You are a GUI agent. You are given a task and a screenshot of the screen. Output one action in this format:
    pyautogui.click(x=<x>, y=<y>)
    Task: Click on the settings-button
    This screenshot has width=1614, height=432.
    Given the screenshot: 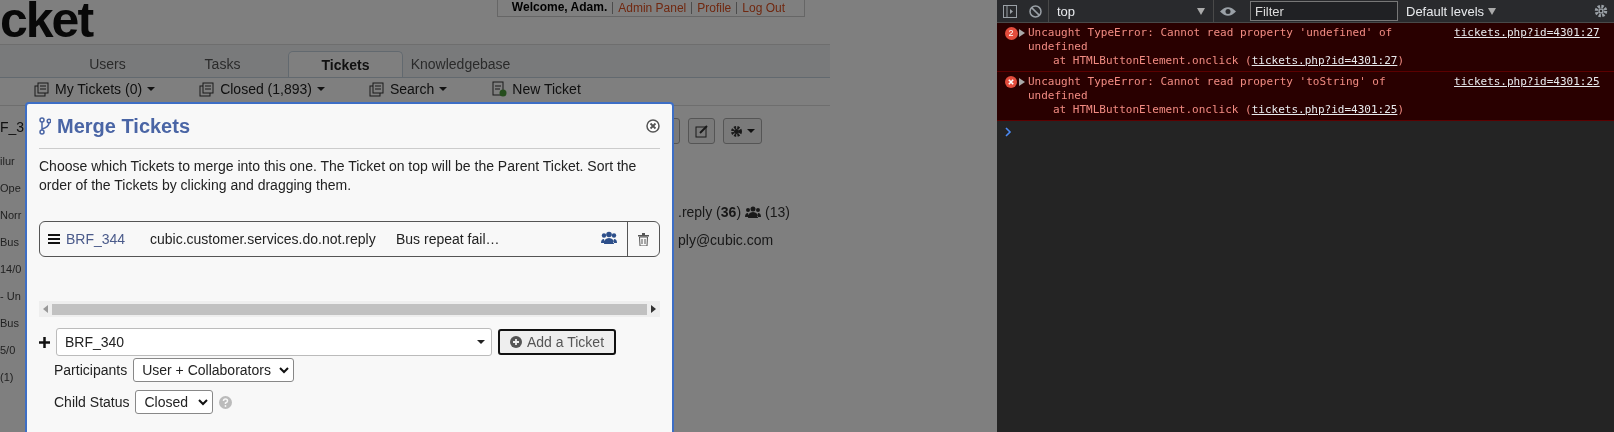 What is the action you would take?
    pyautogui.click(x=742, y=131)
    